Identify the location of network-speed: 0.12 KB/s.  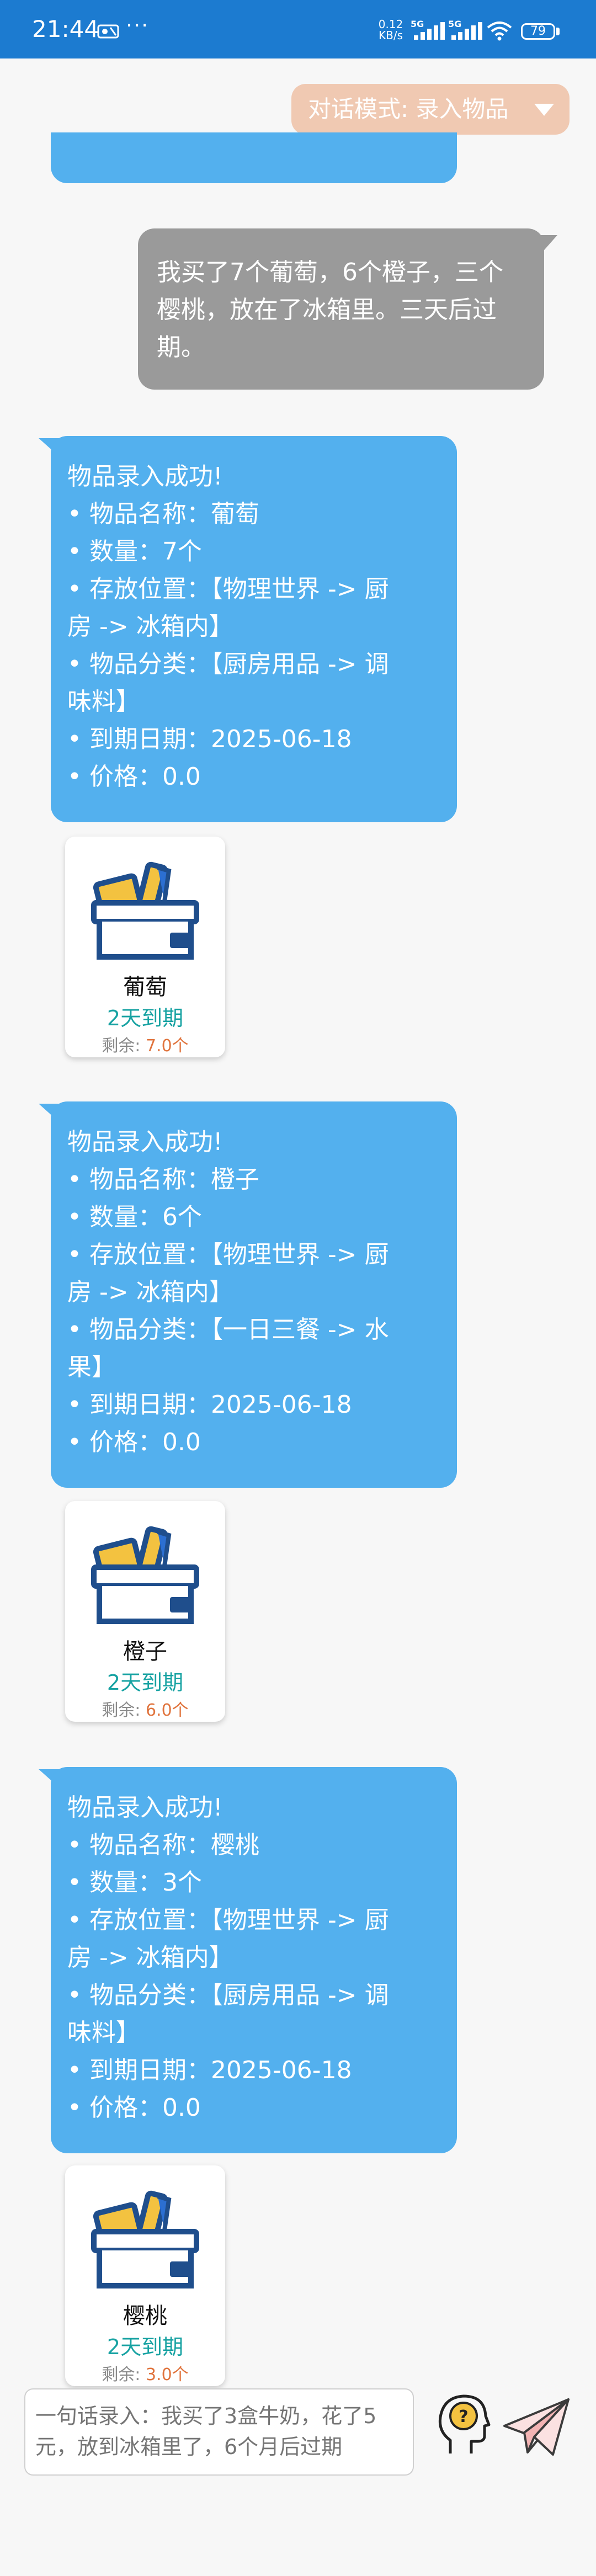
(390, 30).